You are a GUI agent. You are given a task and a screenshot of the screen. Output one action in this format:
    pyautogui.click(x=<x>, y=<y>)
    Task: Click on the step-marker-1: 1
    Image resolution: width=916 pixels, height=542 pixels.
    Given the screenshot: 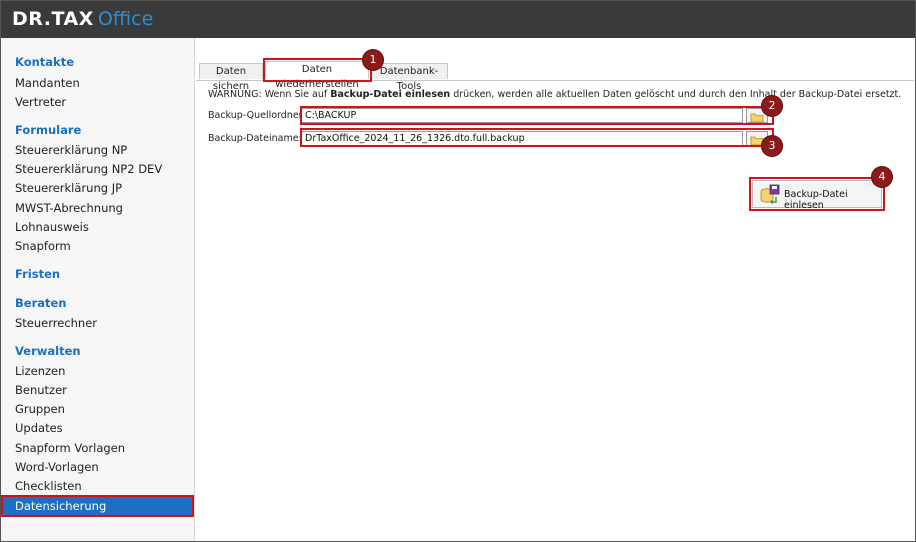 What is the action you would take?
    pyautogui.click(x=373, y=60)
    